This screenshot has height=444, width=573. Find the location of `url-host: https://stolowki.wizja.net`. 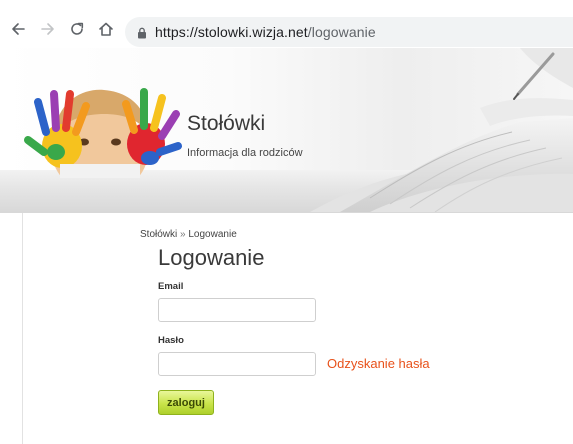

url-host: https://stolowki.wizja.net is located at coordinates (231, 32).